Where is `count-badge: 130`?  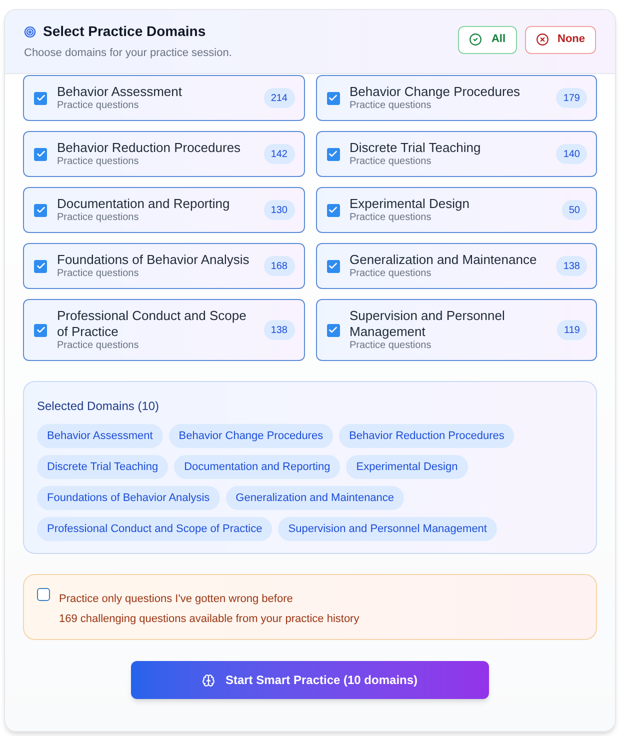 count-badge: 130 is located at coordinates (279, 210).